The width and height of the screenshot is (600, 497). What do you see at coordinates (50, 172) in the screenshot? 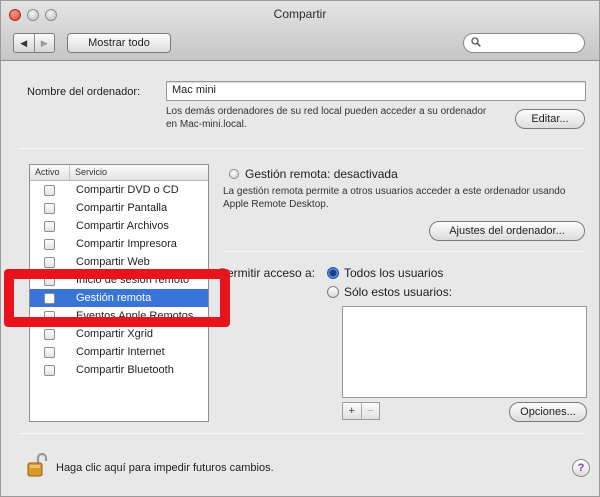
I see `column-active: Activo` at bounding box center [50, 172].